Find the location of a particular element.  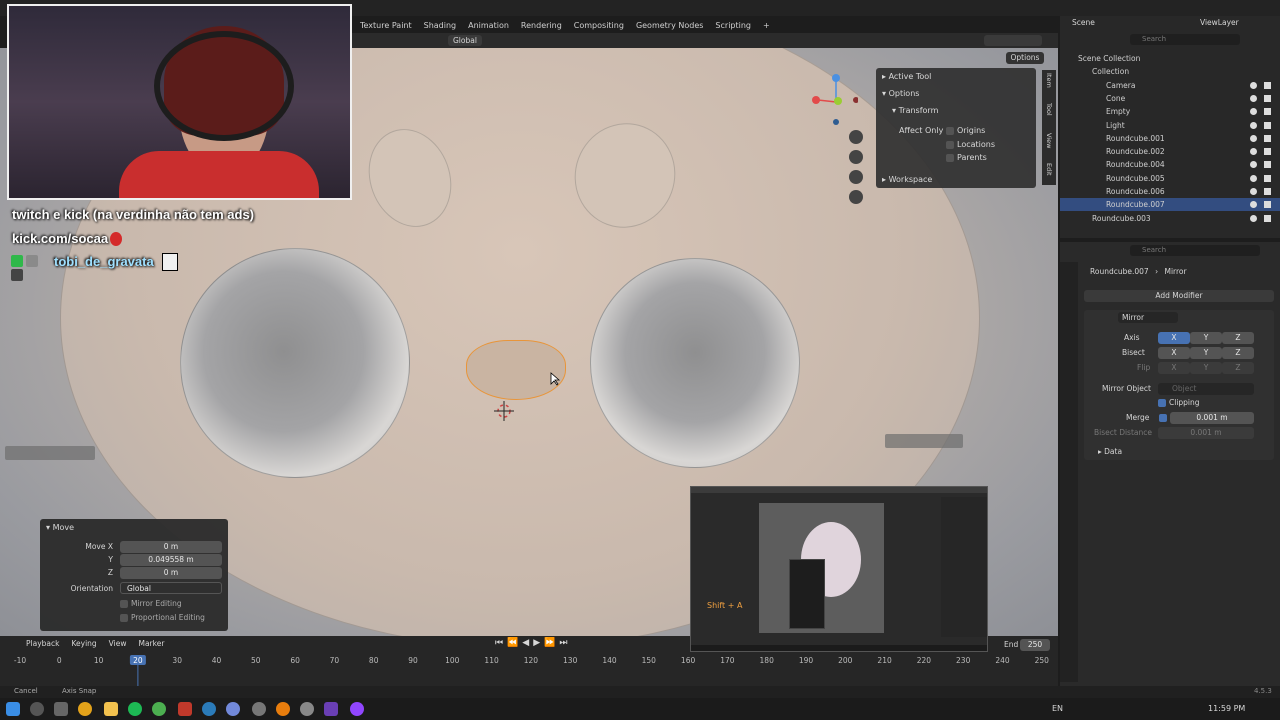

timeline-menu-item: View is located at coordinates (118, 643).